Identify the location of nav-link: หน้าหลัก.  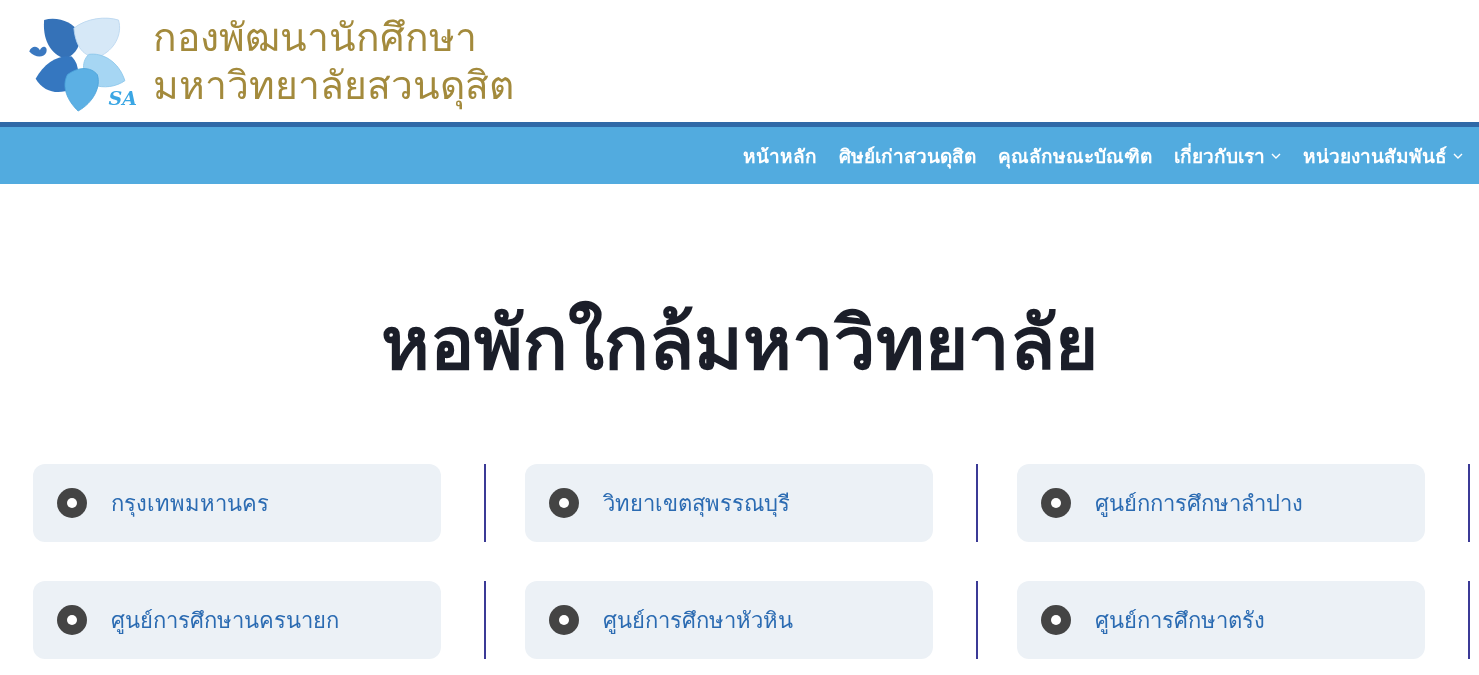
(780, 155).